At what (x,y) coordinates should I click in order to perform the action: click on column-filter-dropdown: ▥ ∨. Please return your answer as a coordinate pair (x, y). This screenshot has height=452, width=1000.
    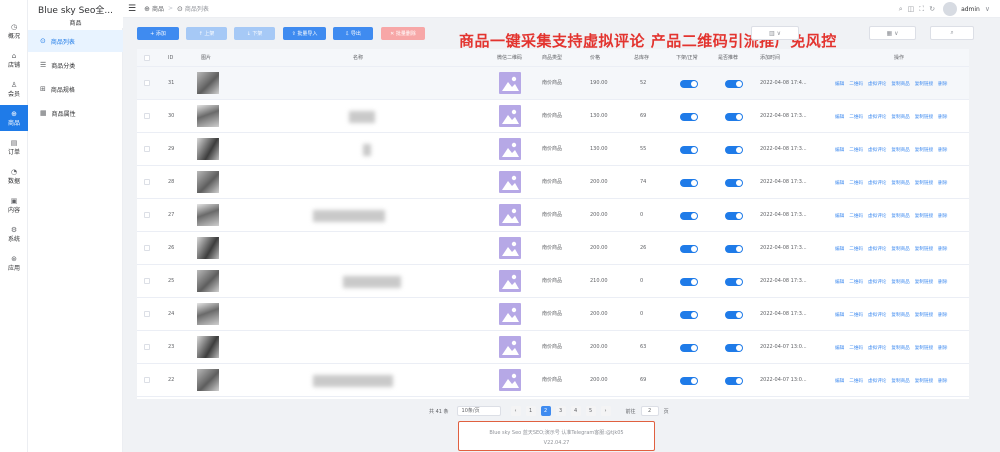
    Looking at the image, I should click on (775, 33).